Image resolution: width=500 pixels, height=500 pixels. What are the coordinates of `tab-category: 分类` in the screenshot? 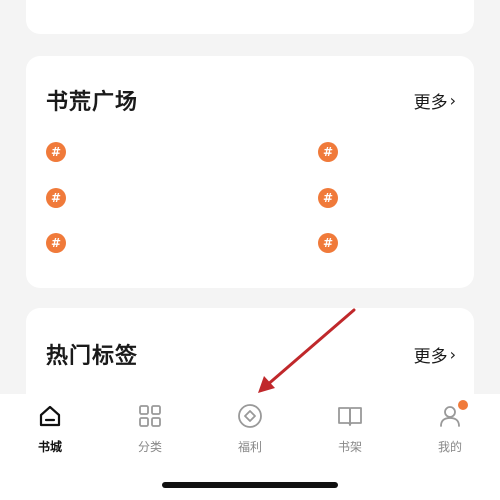 It's located at (150, 432).